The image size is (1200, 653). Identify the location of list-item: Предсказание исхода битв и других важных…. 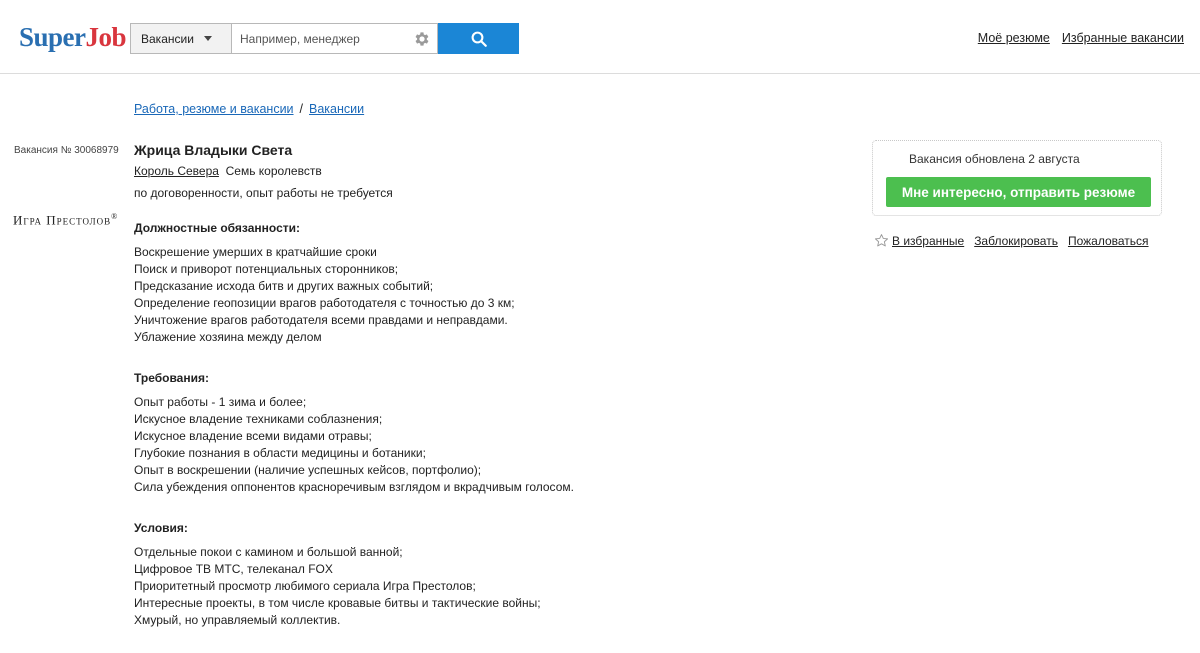
(284, 286).